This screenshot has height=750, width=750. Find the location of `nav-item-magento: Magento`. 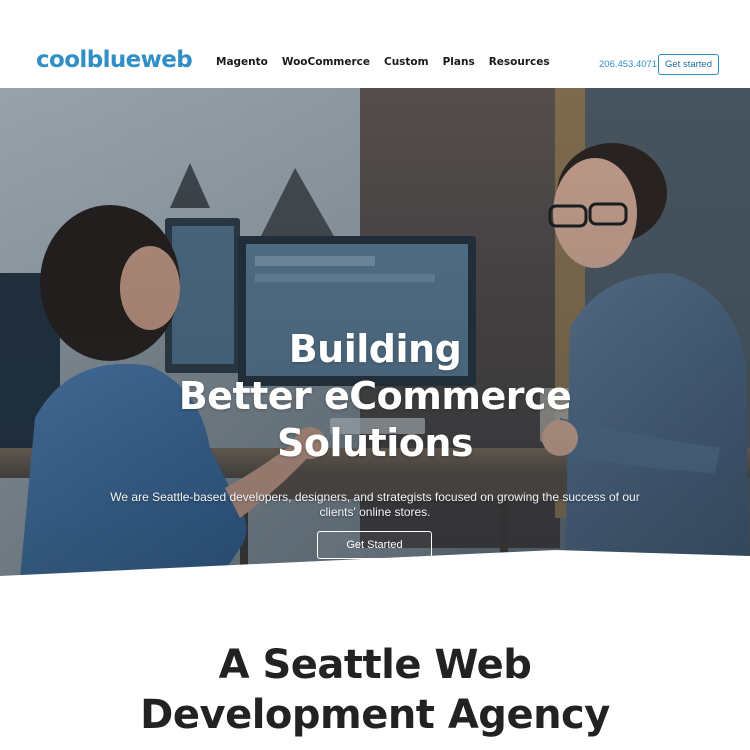

nav-item-magento: Magento is located at coordinates (242, 62).